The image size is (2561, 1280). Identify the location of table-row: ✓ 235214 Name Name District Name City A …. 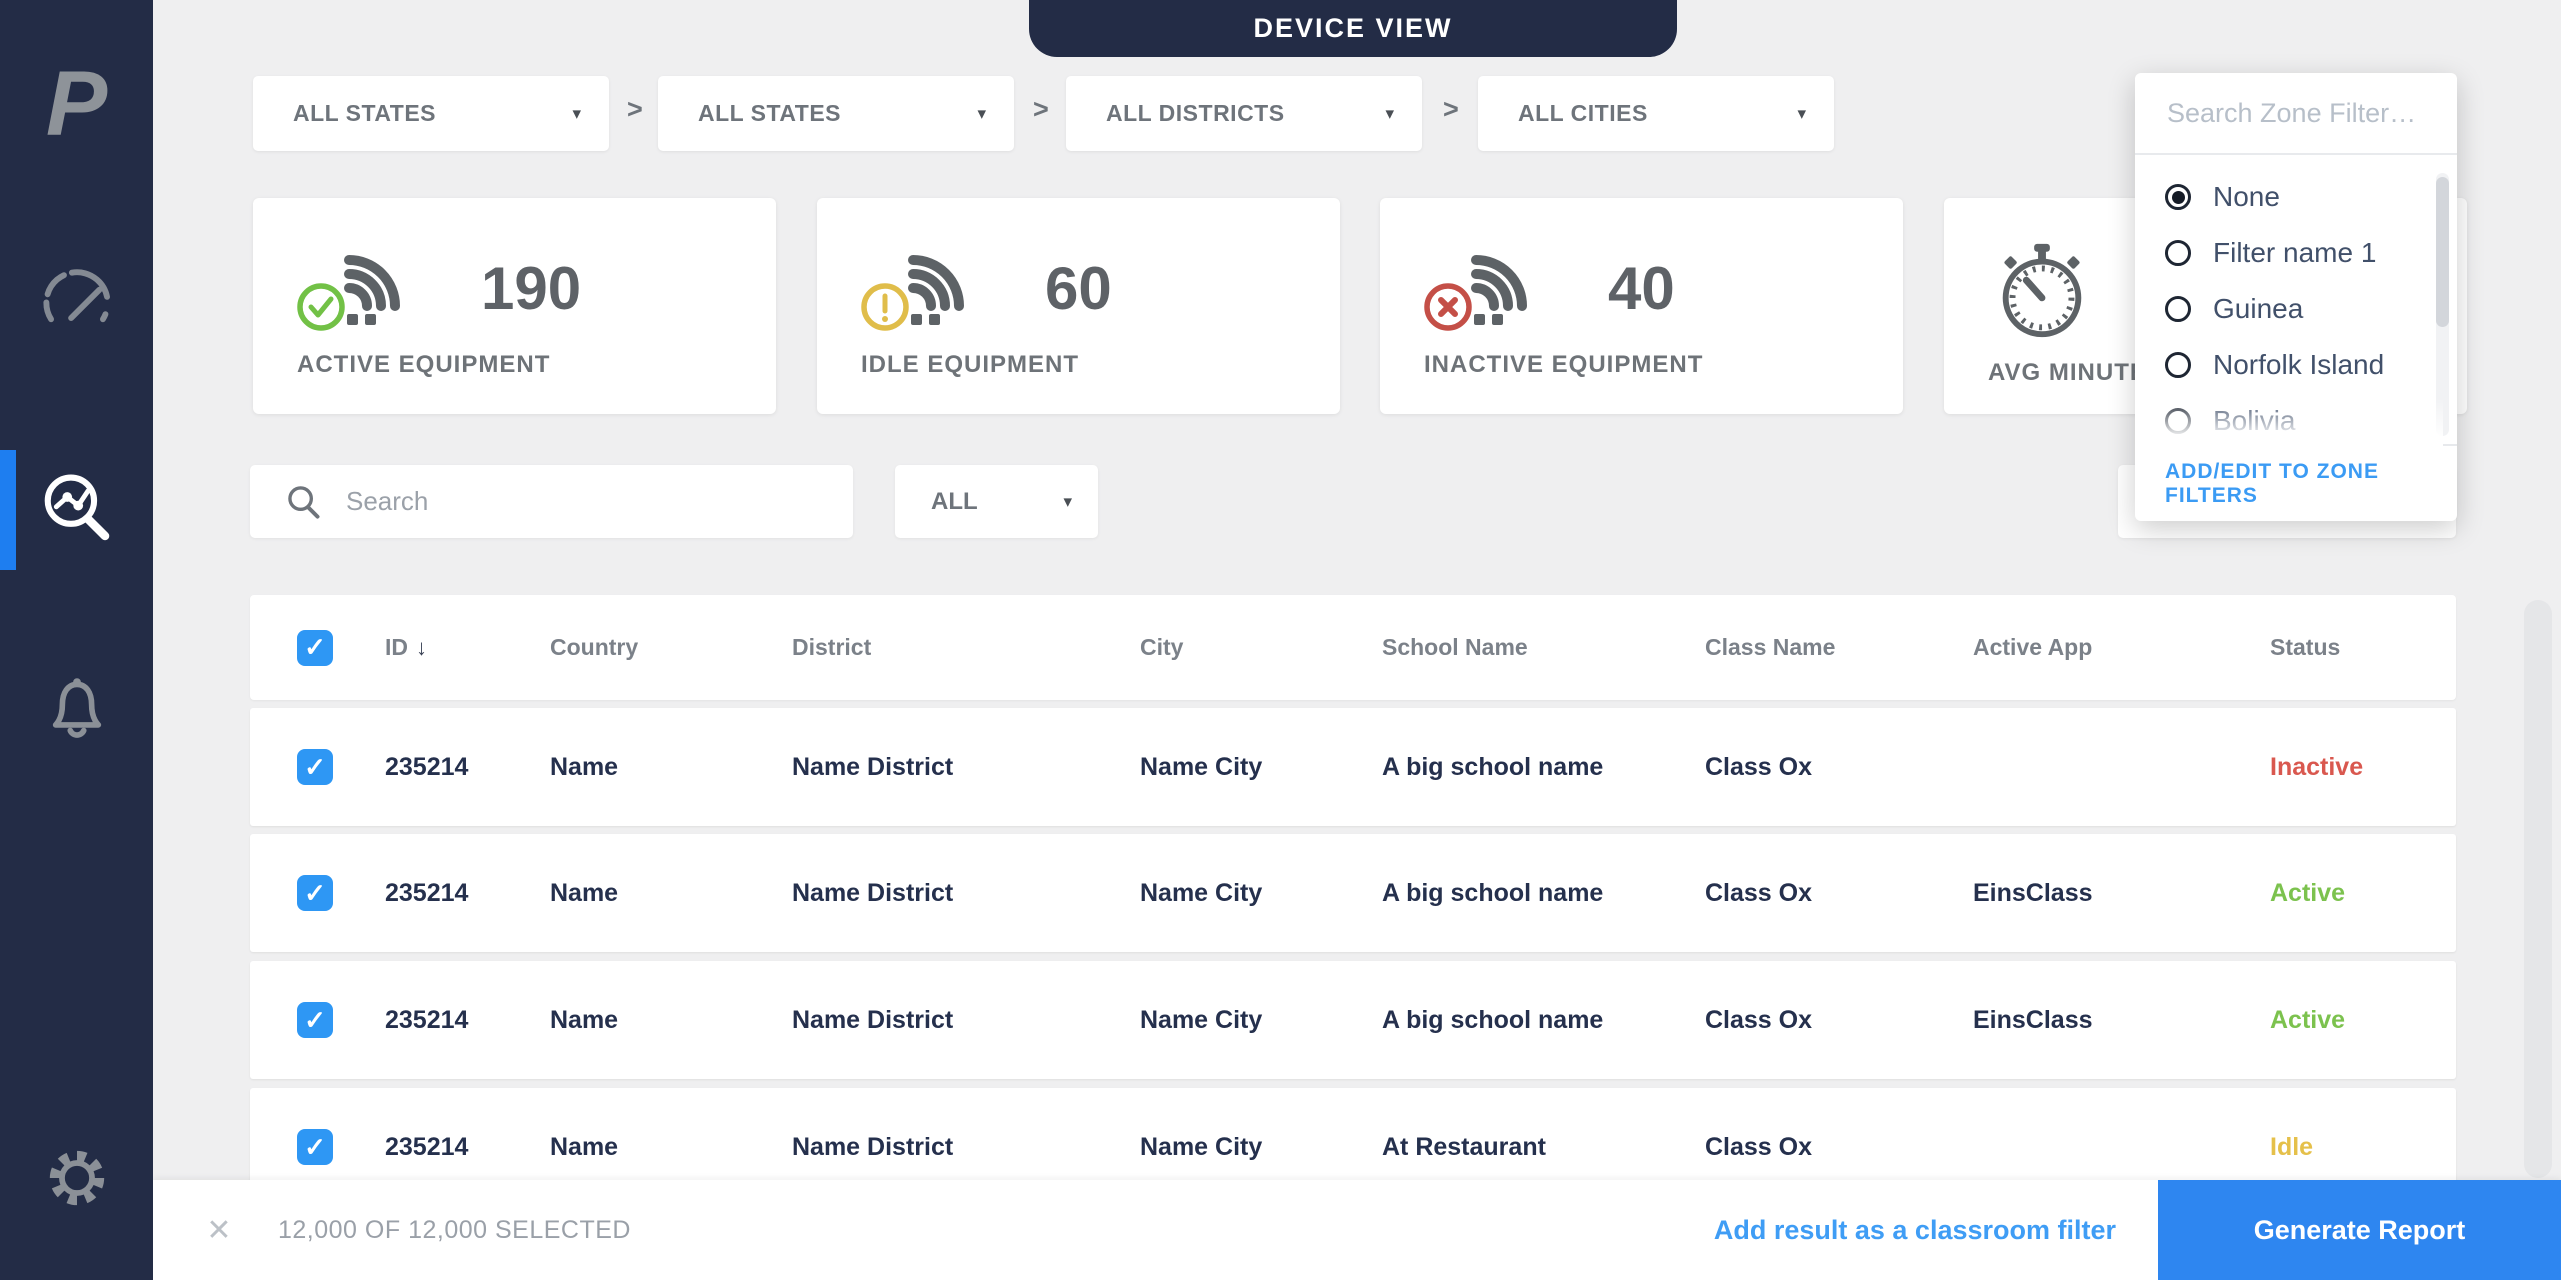
(1353, 767).